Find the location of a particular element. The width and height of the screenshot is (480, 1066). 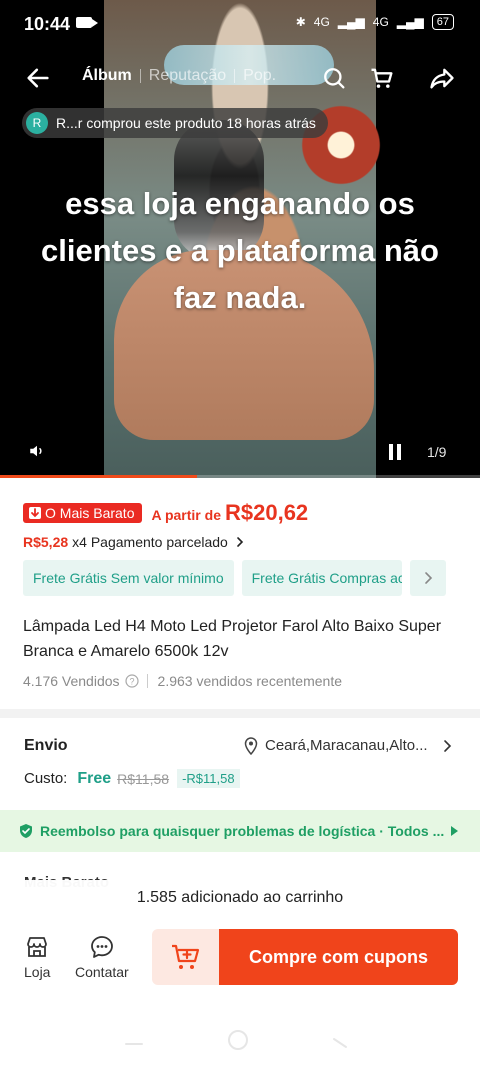

shield-check-icon is located at coordinates (26, 831).